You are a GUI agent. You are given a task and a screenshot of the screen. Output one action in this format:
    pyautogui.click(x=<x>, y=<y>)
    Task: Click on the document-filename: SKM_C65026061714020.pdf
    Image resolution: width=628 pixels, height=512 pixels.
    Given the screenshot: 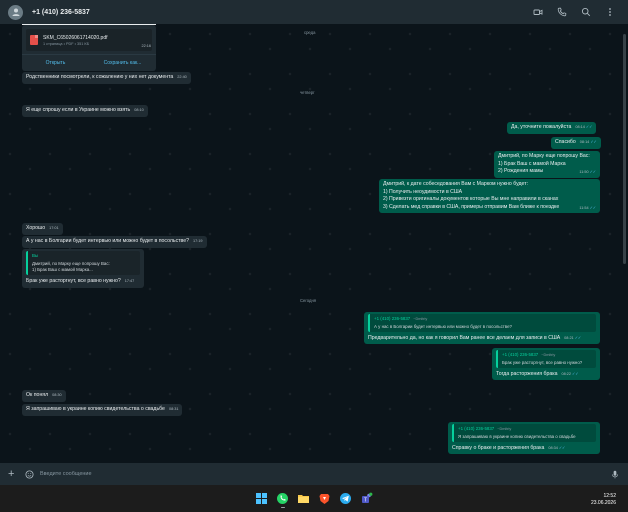 What is the action you would take?
    pyautogui.click(x=75, y=37)
    